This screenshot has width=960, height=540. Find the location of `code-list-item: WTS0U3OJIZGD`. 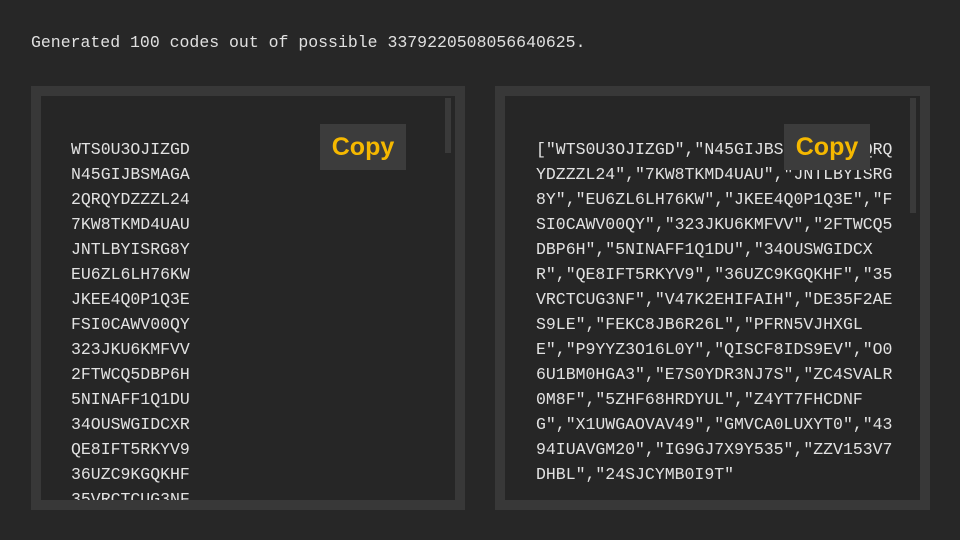

code-list-item: WTS0U3OJIZGD is located at coordinates (130, 149).